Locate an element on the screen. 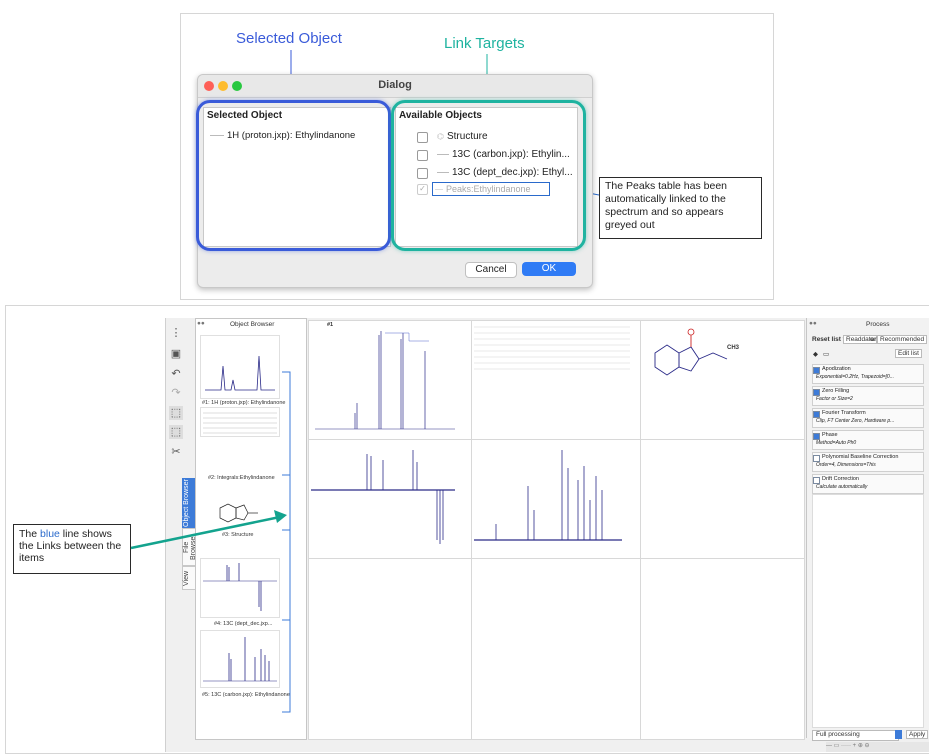 This screenshot has height=754, width=929. apply-button: Apply is located at coordinates (917, 734).